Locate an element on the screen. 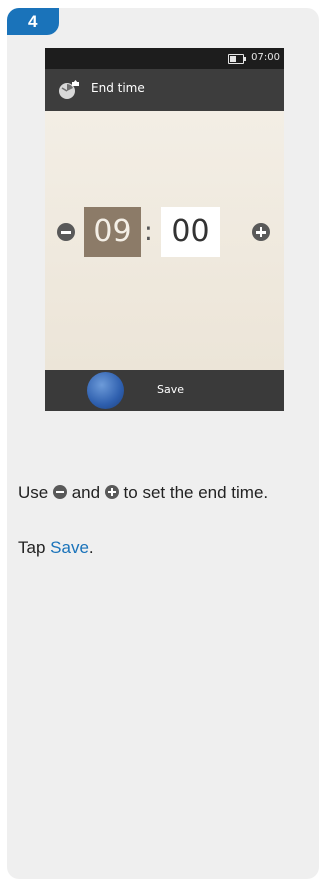  instructions: Use and to set the end time. Tap Save. is located at coordinates (163, 520).